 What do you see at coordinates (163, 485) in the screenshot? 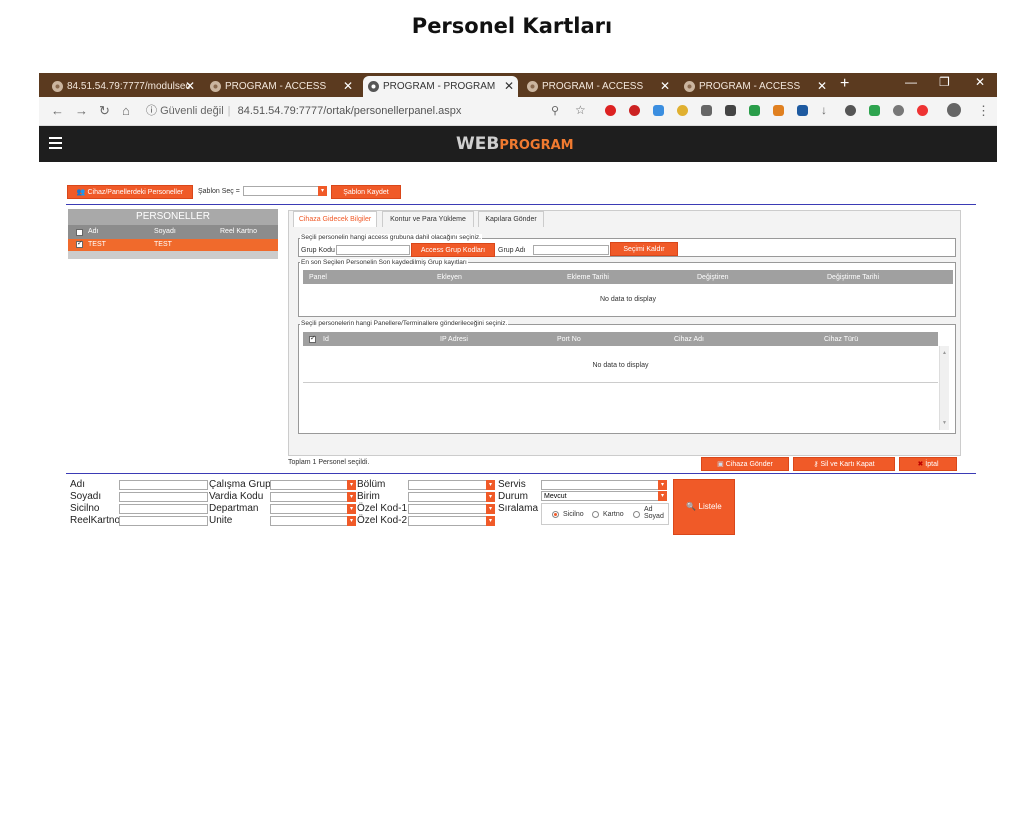
I see `ad-input` at bounding box center [163, 485].